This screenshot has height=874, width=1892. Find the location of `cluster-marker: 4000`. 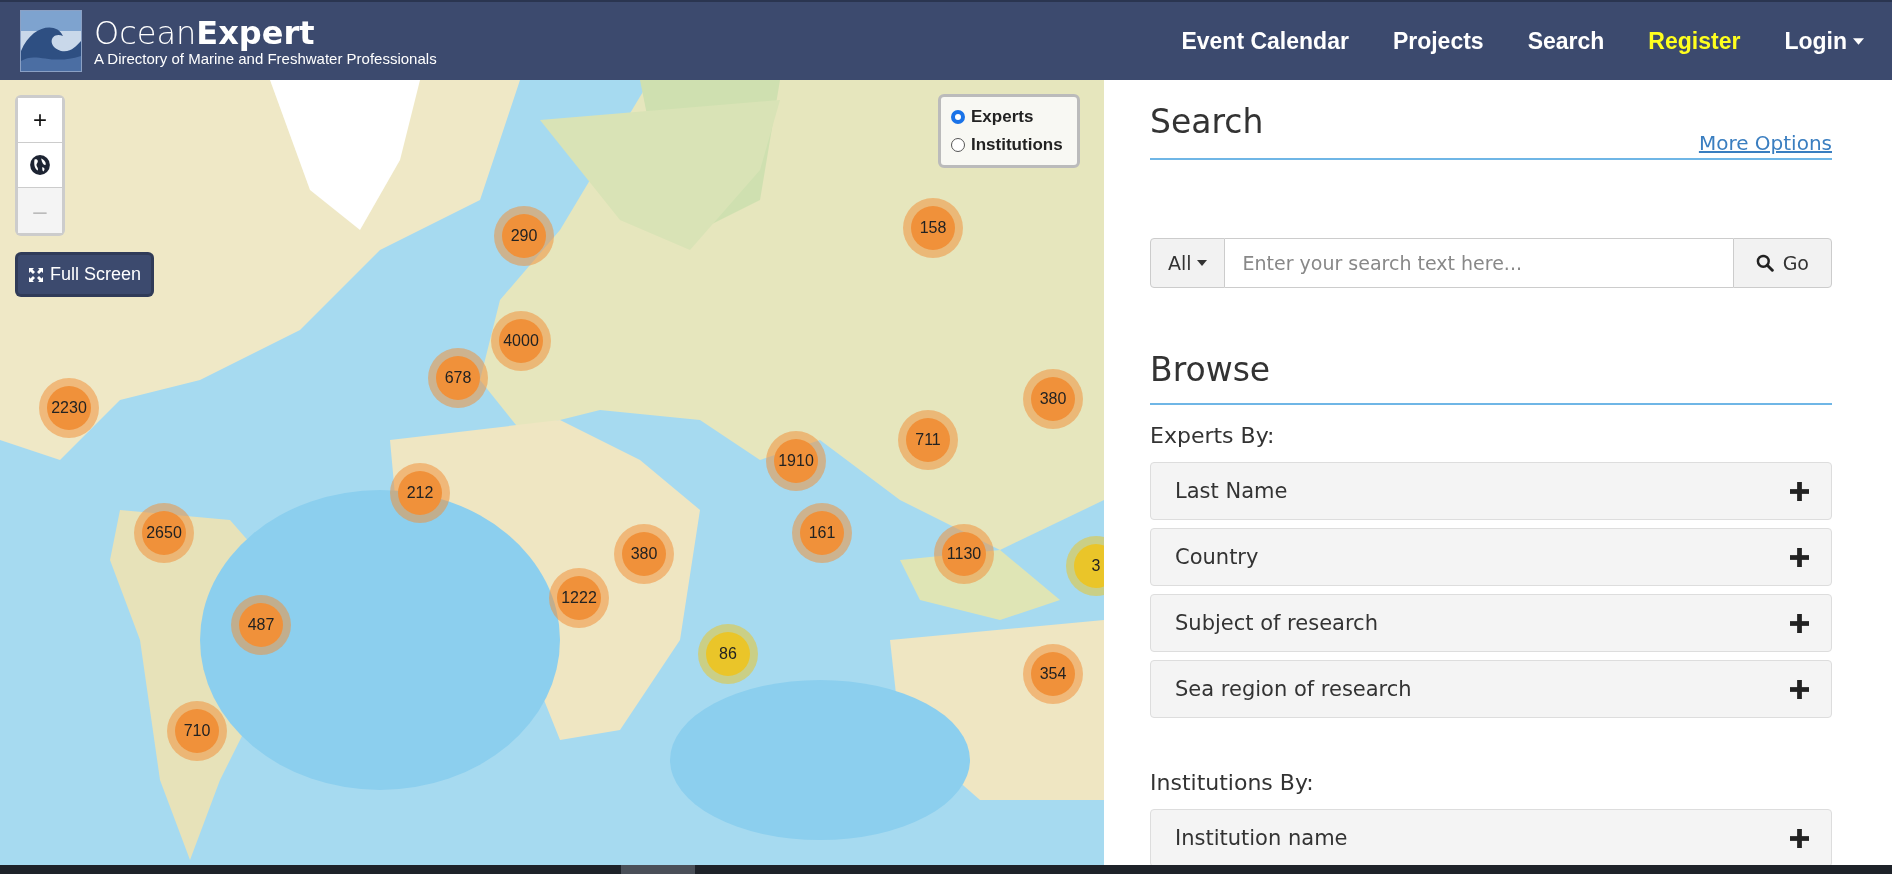

cluster-marker: 4000 is located at coordinates (521, 341).